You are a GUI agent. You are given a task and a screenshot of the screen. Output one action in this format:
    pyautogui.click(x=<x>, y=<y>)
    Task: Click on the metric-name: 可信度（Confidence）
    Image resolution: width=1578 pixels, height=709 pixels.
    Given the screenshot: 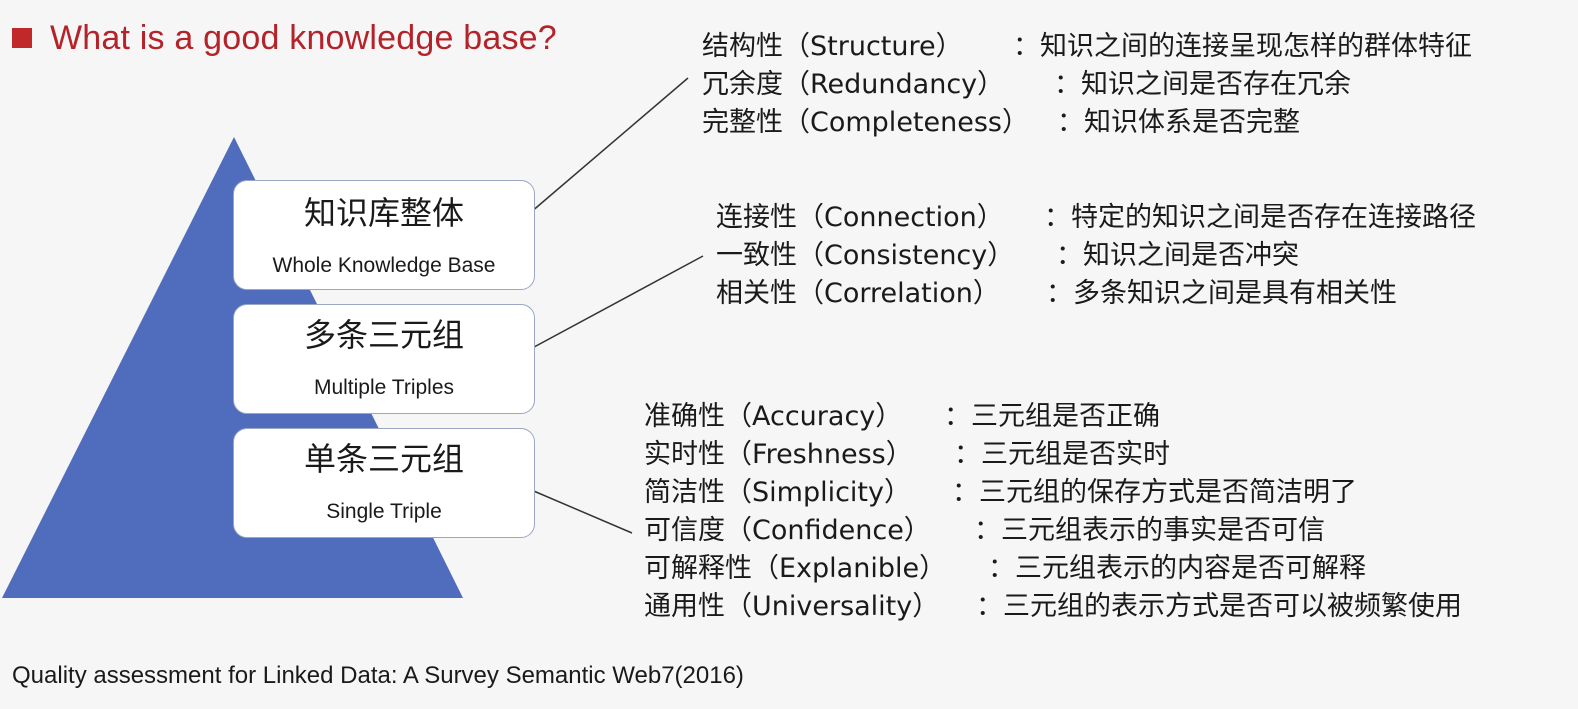 What is the action you would take?
    pyautogui.click(x=787, y=530)
    